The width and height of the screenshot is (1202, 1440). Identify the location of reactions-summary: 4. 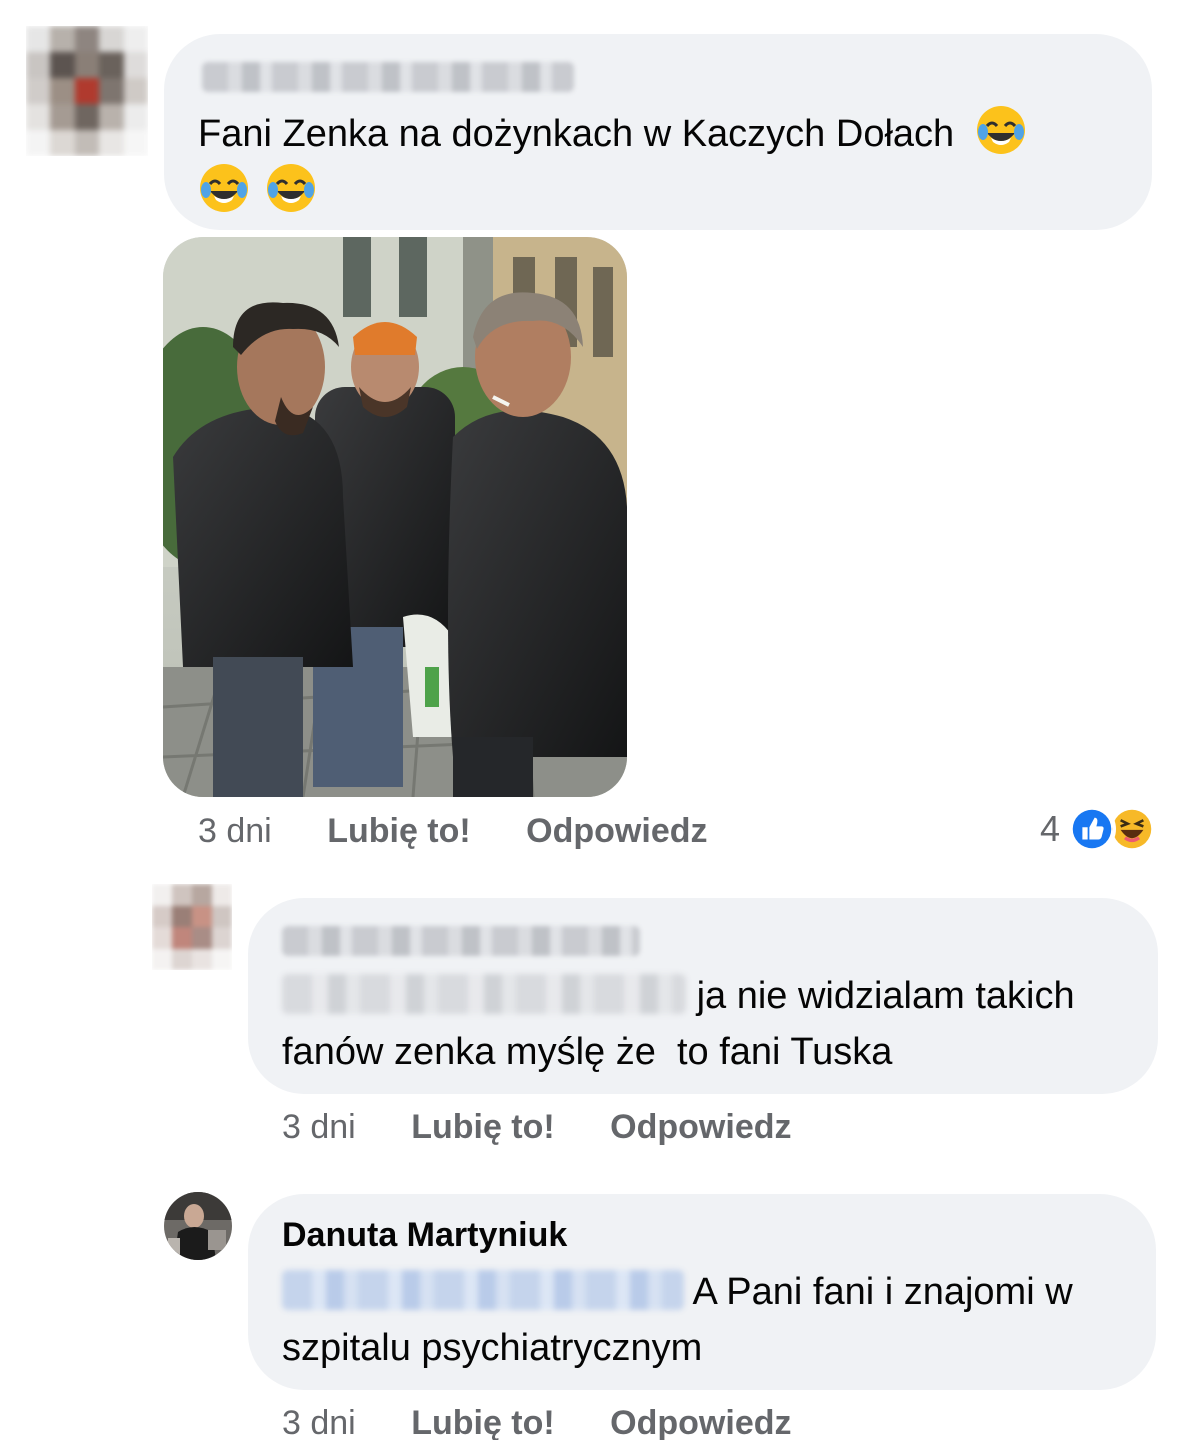
(1098, 829).